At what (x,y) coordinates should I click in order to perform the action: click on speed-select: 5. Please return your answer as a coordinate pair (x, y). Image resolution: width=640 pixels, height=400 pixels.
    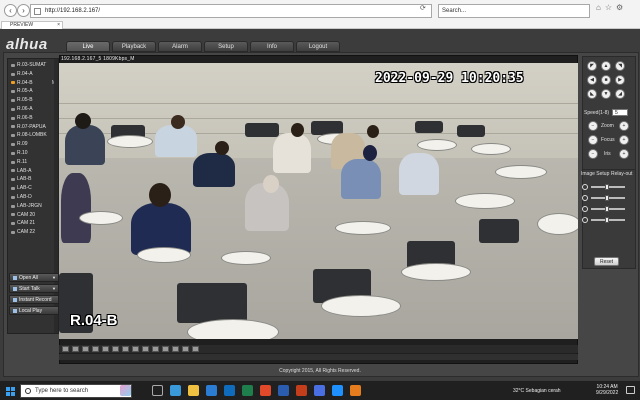
    Looking at the image, I should click on (620, 112).